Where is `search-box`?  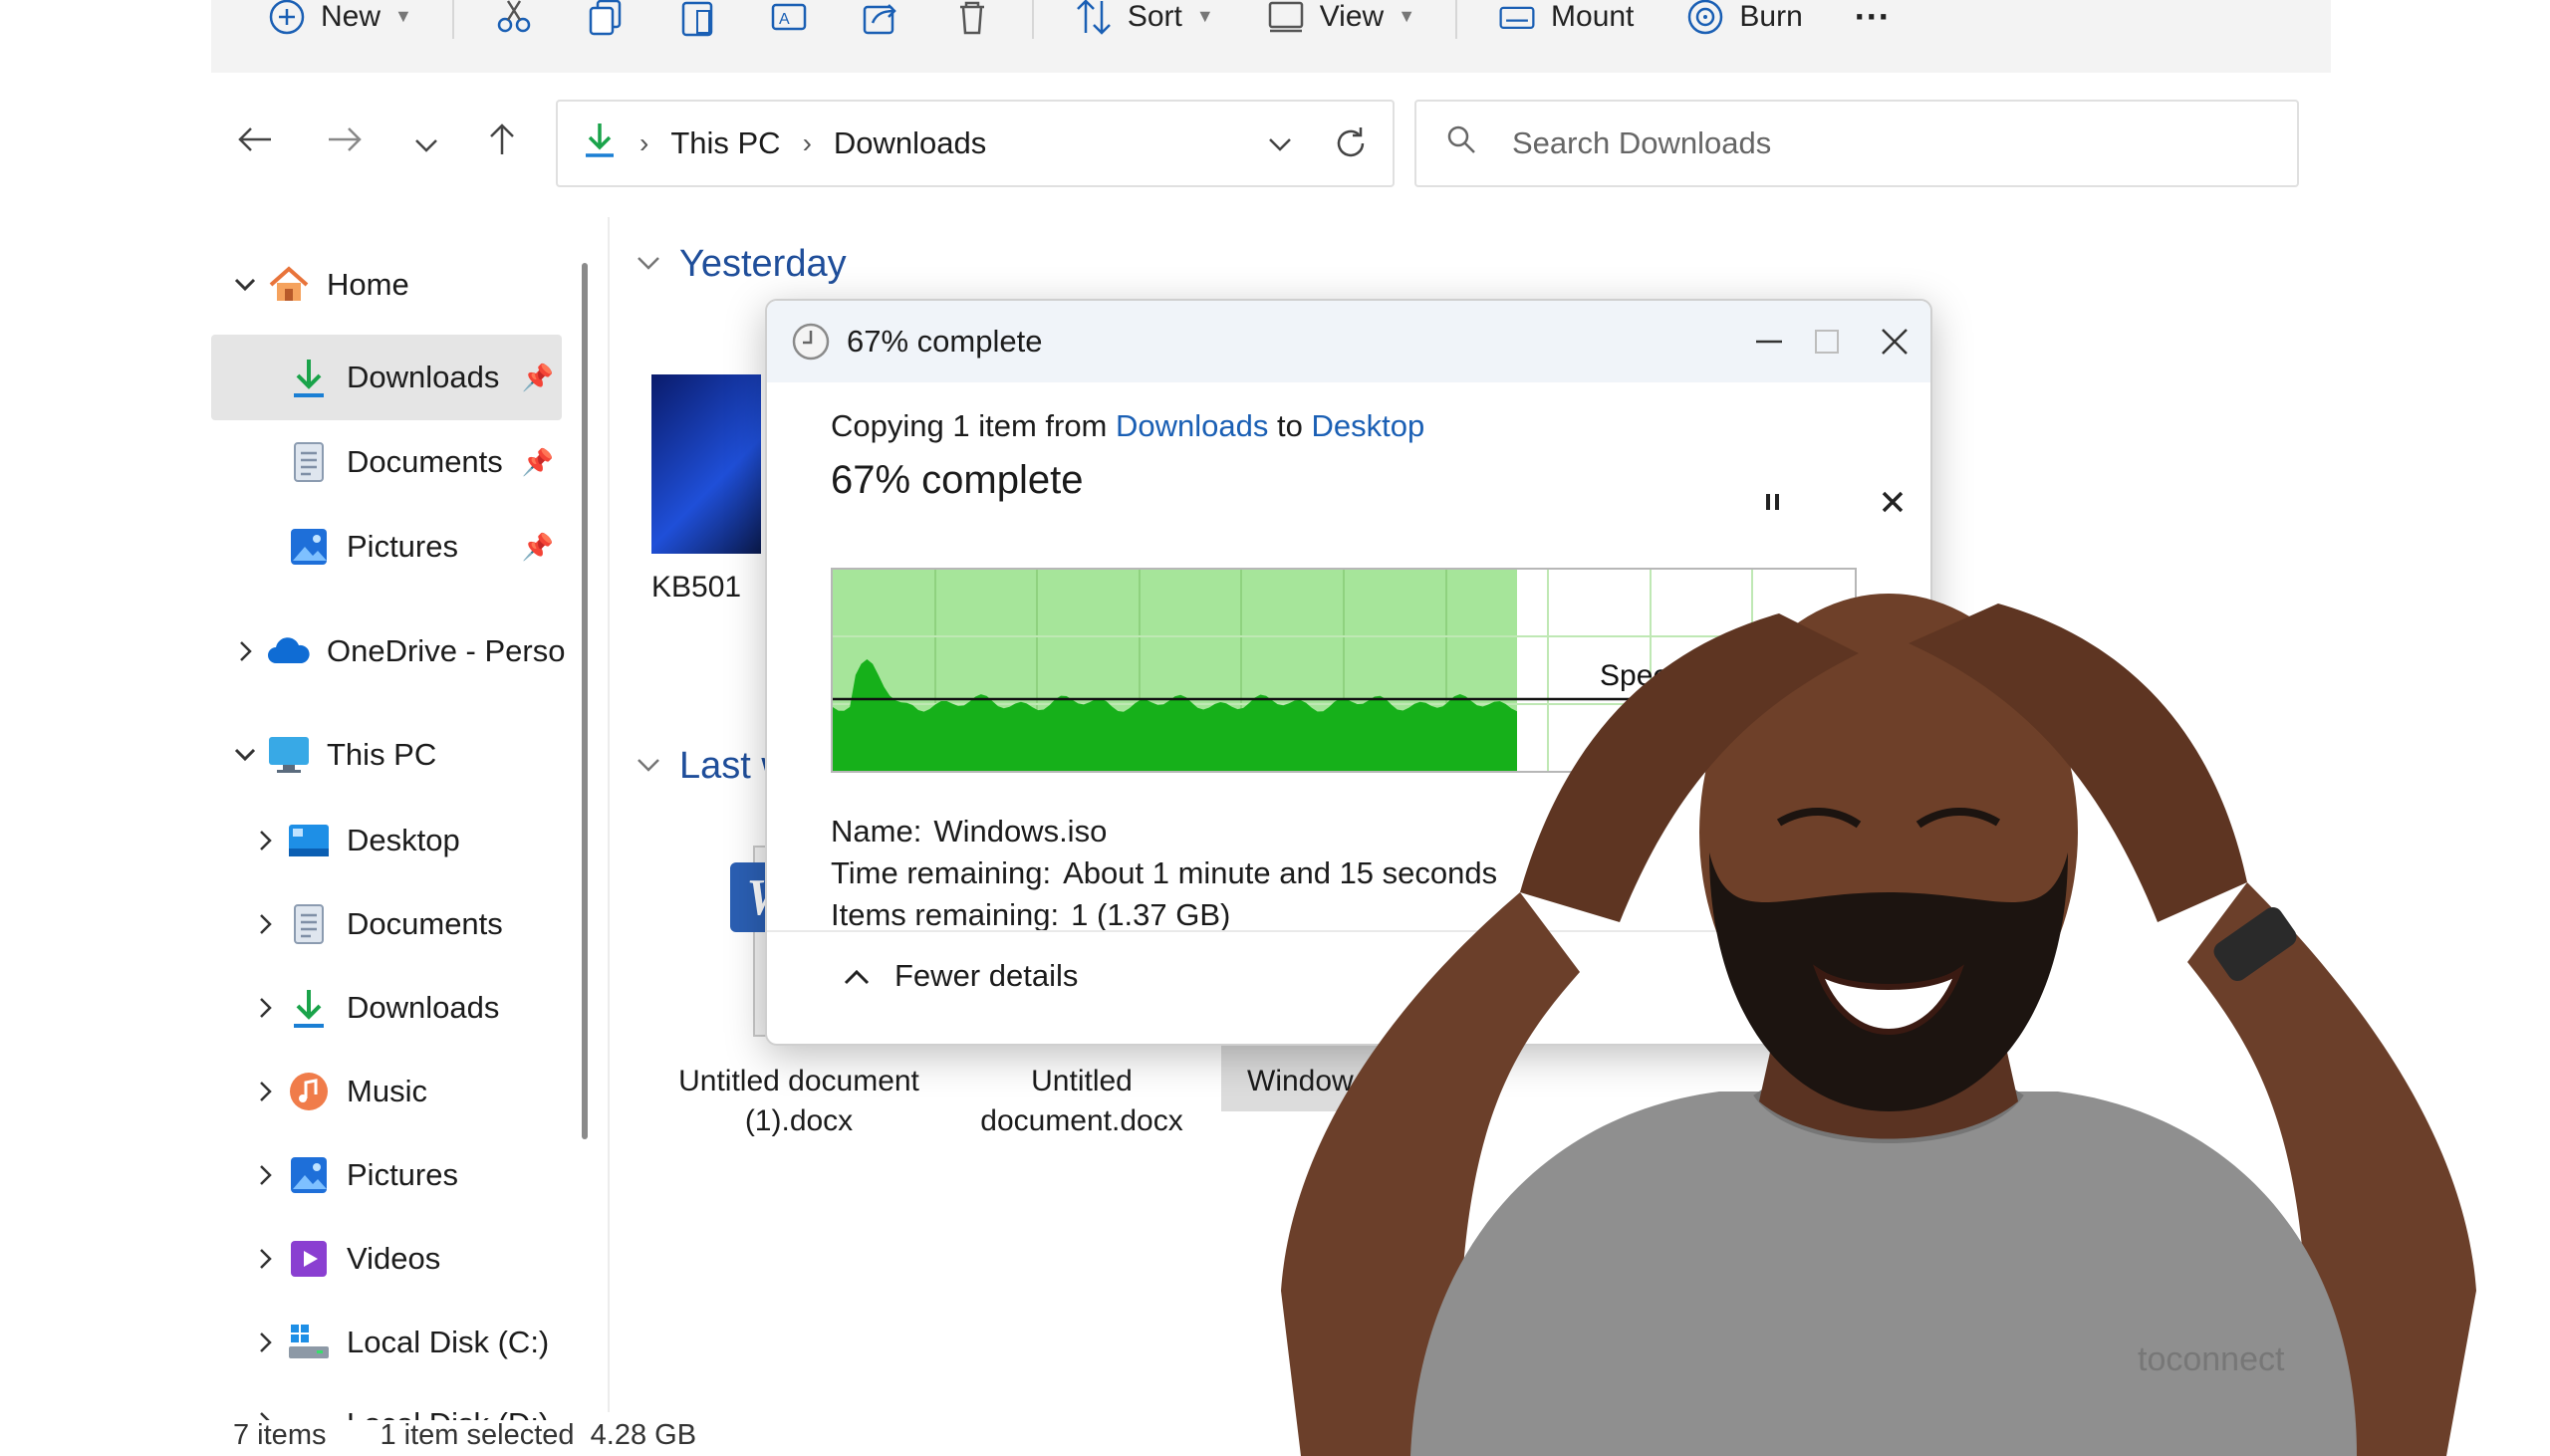 search-box is located at coordinates (1856, 143).